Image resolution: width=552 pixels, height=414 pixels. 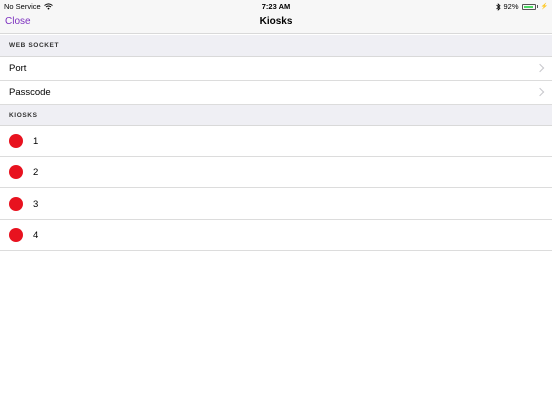 What do you see at coordinates (276, 204) in the screenshot?
I see `kiosk-row: 3` at bounding box center [276, 204].